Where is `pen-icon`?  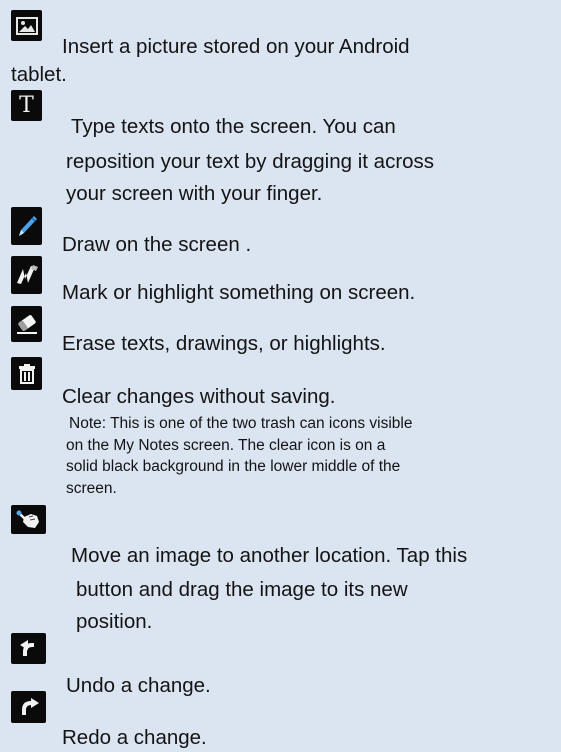 pen-icon is located at coordinates (26, 226).